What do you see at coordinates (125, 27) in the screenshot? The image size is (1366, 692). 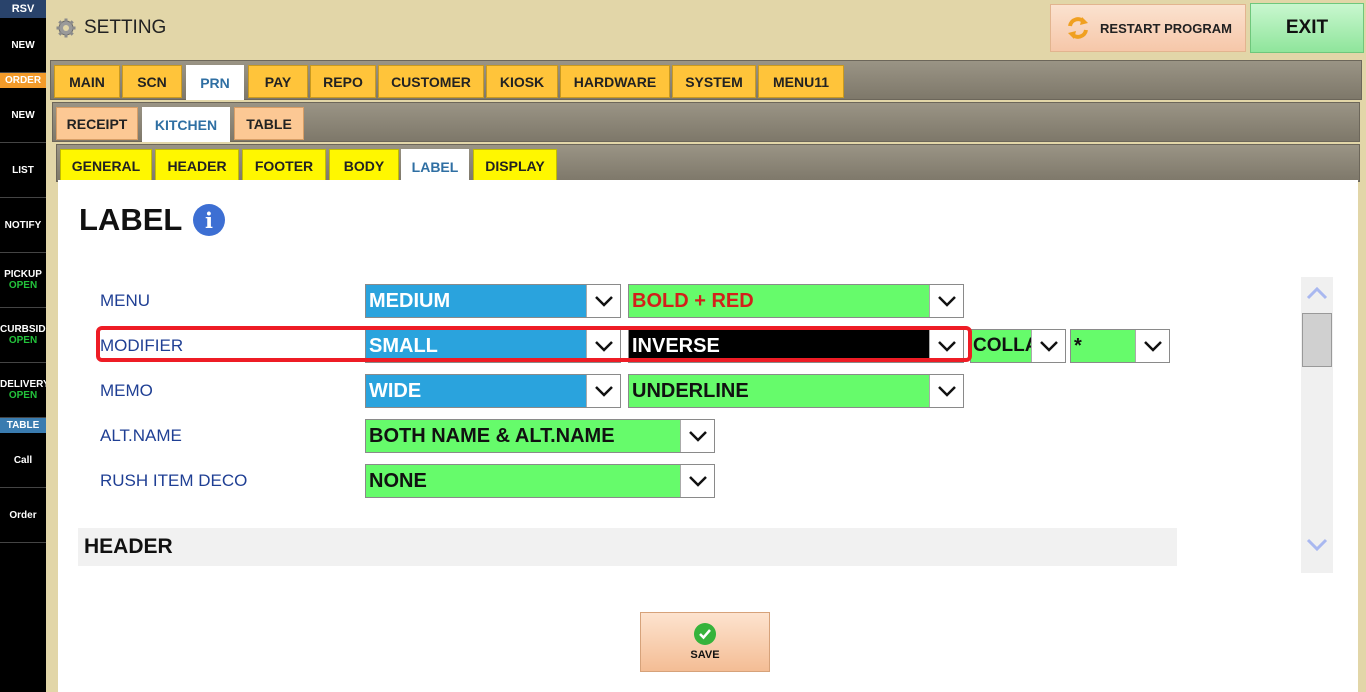 I see `page-title: SETTING` at bounding box center [125, 27].